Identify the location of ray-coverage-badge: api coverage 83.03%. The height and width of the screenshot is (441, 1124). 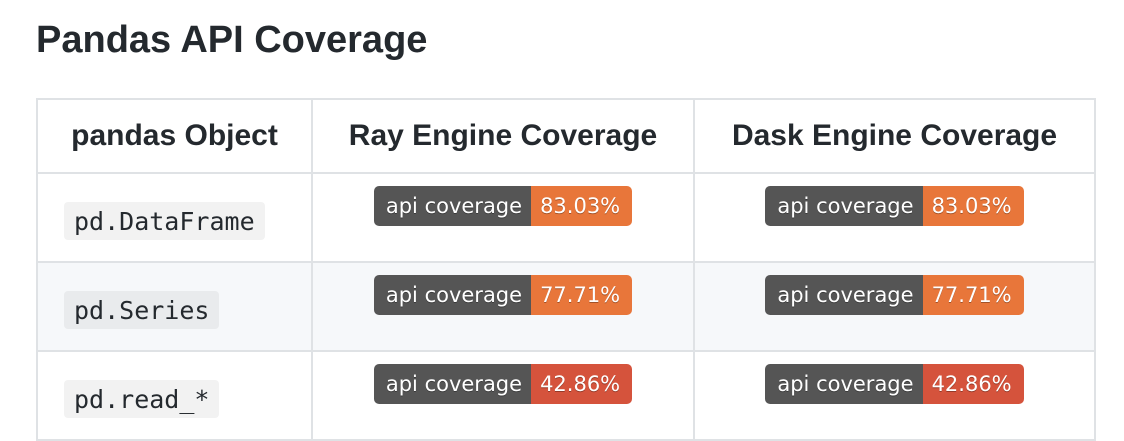
(503, 206).